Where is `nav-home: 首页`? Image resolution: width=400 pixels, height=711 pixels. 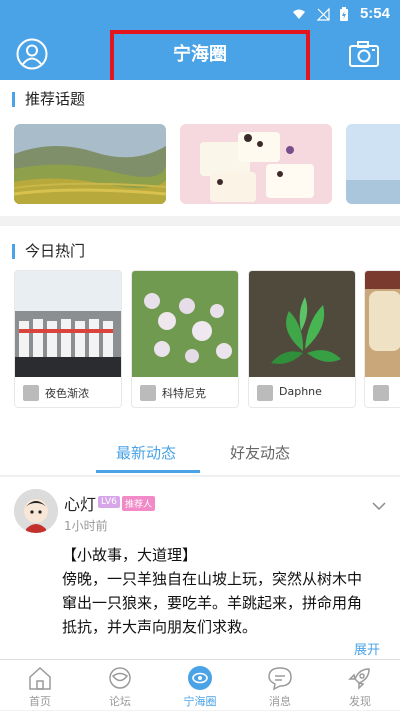 nav-home: 首页 is located at coordinates (40, 685).